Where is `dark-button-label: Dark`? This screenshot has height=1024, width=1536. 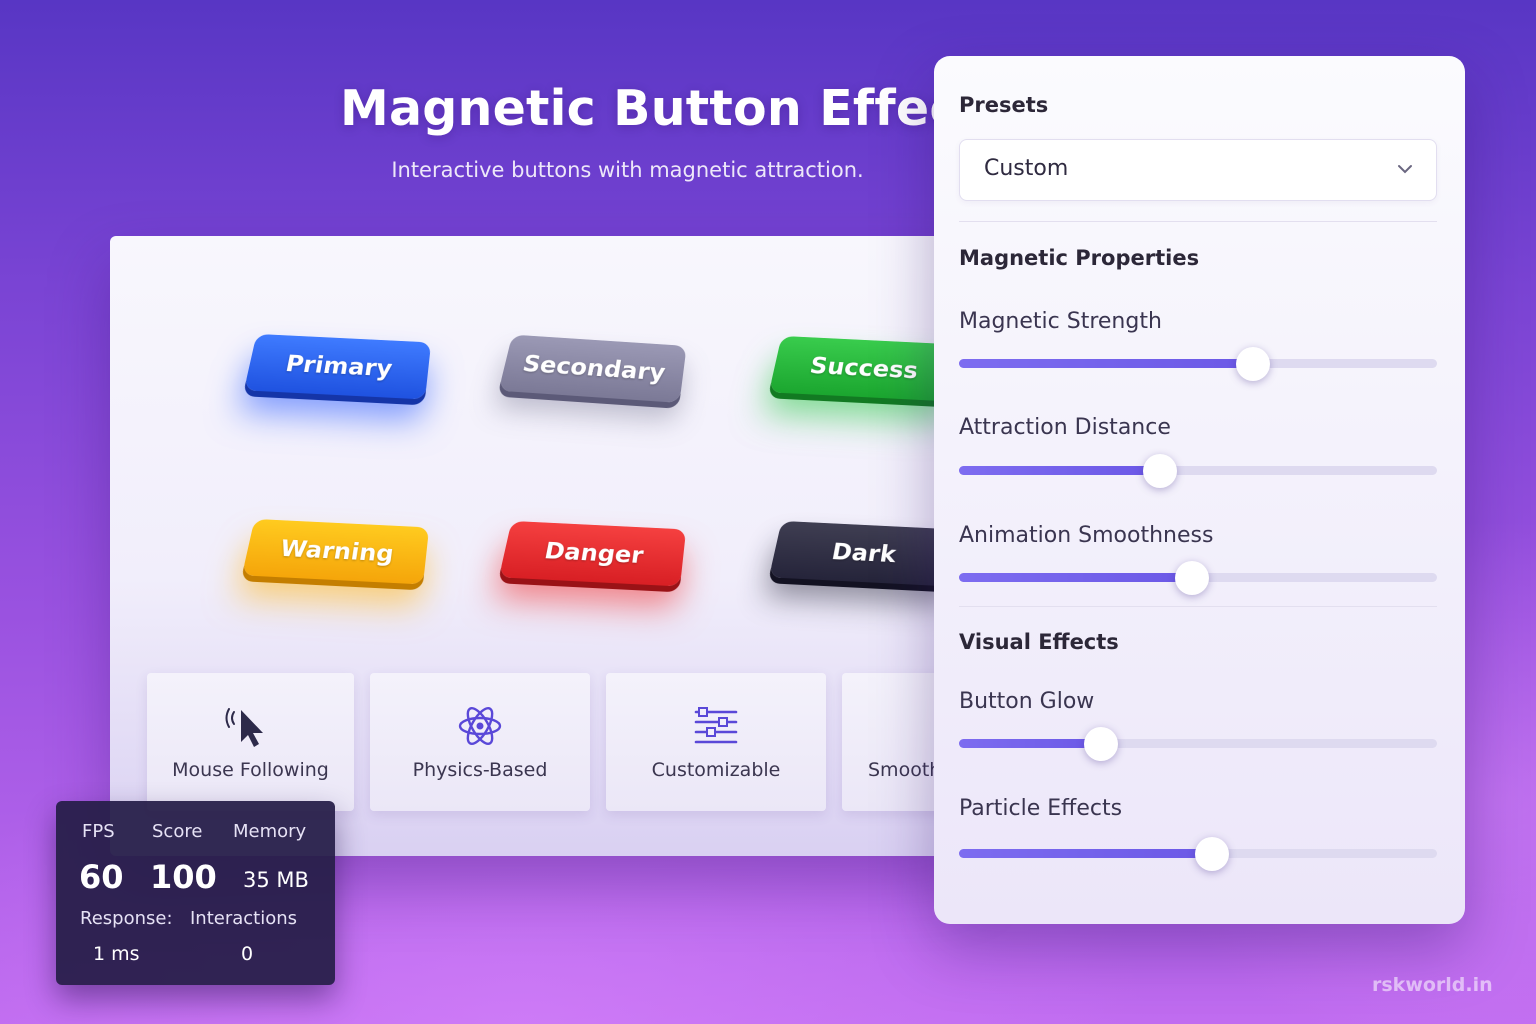 dark-button-label: Dark is located at coordinates (863, 553).